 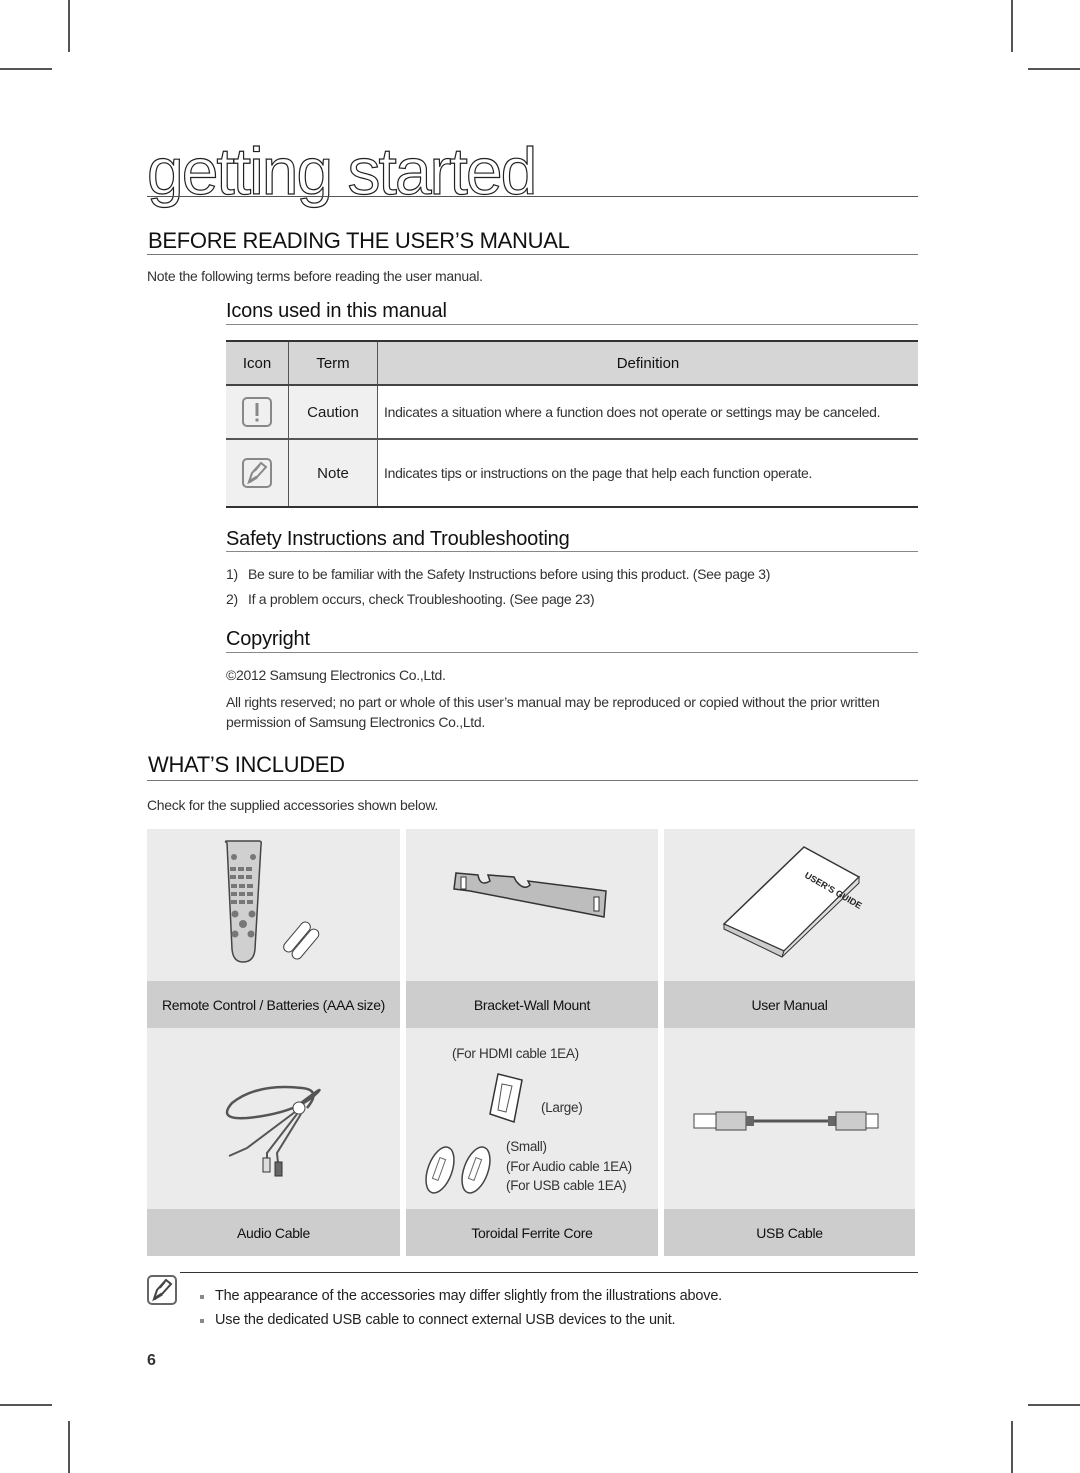 What do you see at coordinates (359, 240) in the screenshot?
I see `section-heading-before-reading: BEFORE READING THE USER’S MANUAL` at bounding box center [359, 240].